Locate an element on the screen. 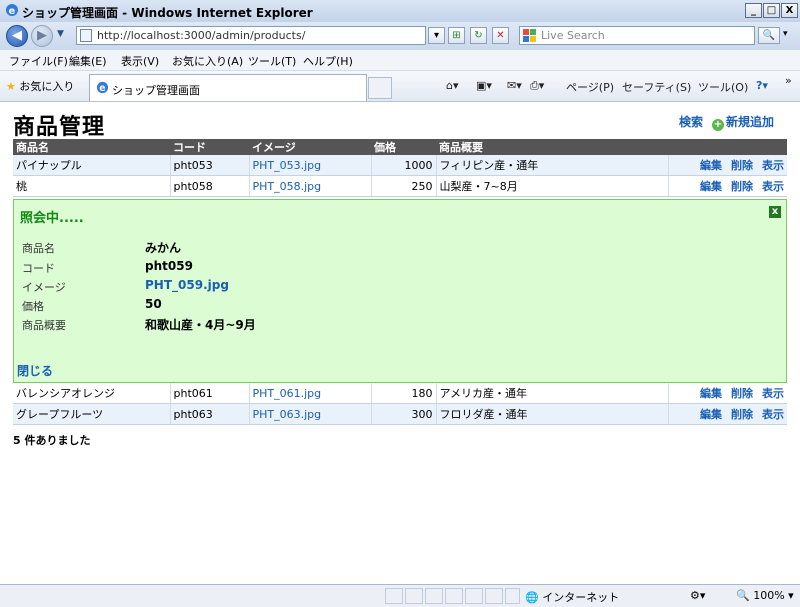  safety-menu: セーフティ(S) is located at coordinates (656, 87).